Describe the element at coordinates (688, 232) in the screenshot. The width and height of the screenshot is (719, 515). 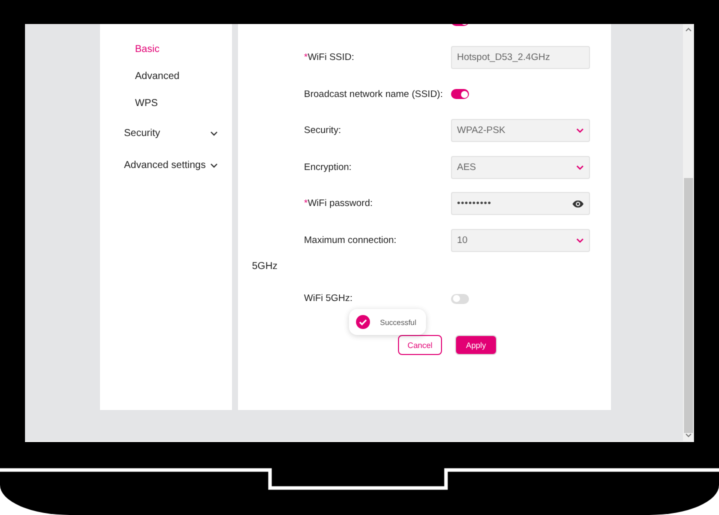
I see `scrollbar` at that location.